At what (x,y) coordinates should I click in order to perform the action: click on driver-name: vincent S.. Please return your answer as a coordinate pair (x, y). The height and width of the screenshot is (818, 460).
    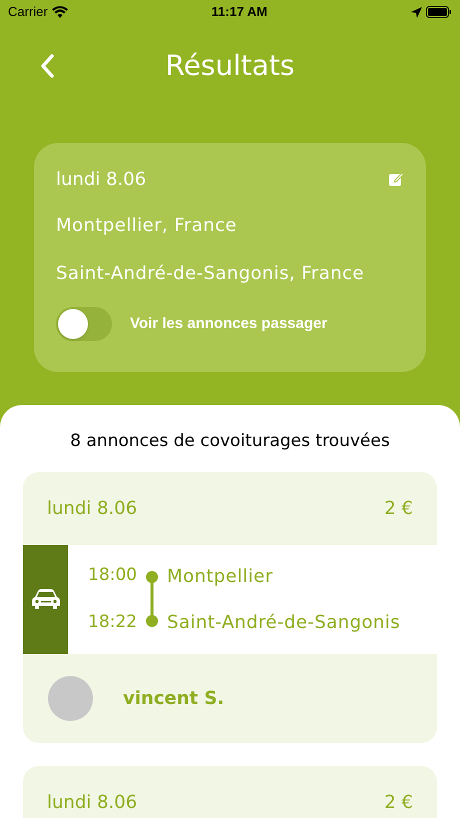
    Looking at the image, I should click on (173, 698).